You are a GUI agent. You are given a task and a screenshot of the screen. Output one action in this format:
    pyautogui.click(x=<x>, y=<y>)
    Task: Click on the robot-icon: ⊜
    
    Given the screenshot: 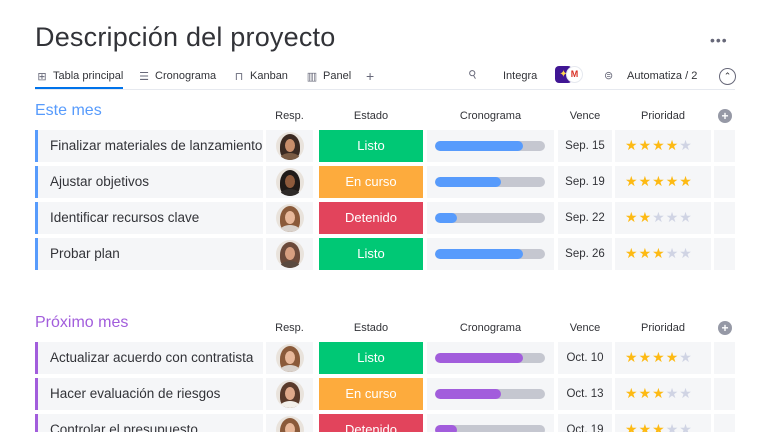 What is the action you would take?
    pyautogui.click(x=608, y=75)
    